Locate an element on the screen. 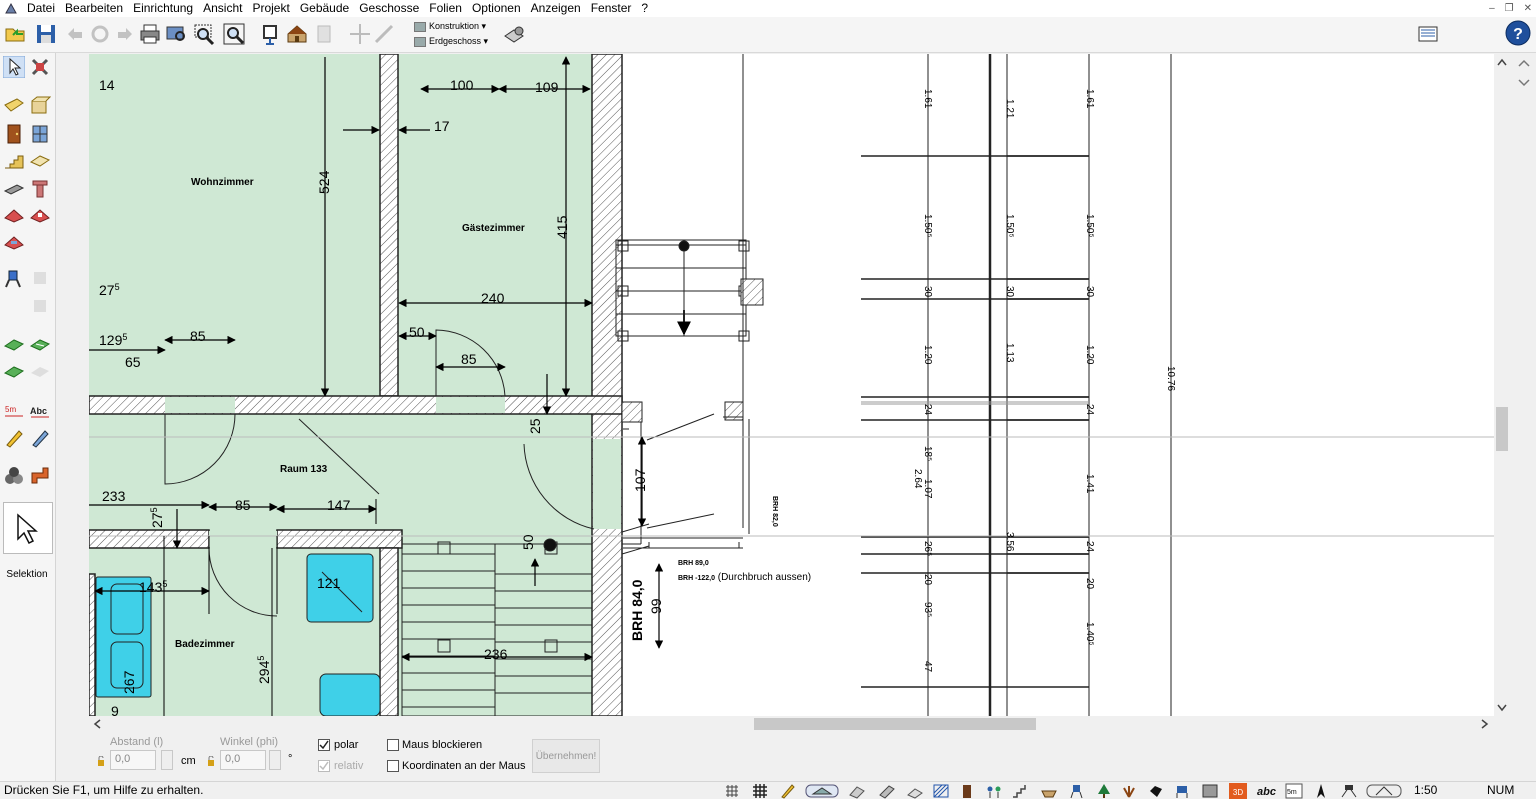 The width and height of the screenshot is (1536, 799). redo-2-icon is located at coordinates (100, 34).